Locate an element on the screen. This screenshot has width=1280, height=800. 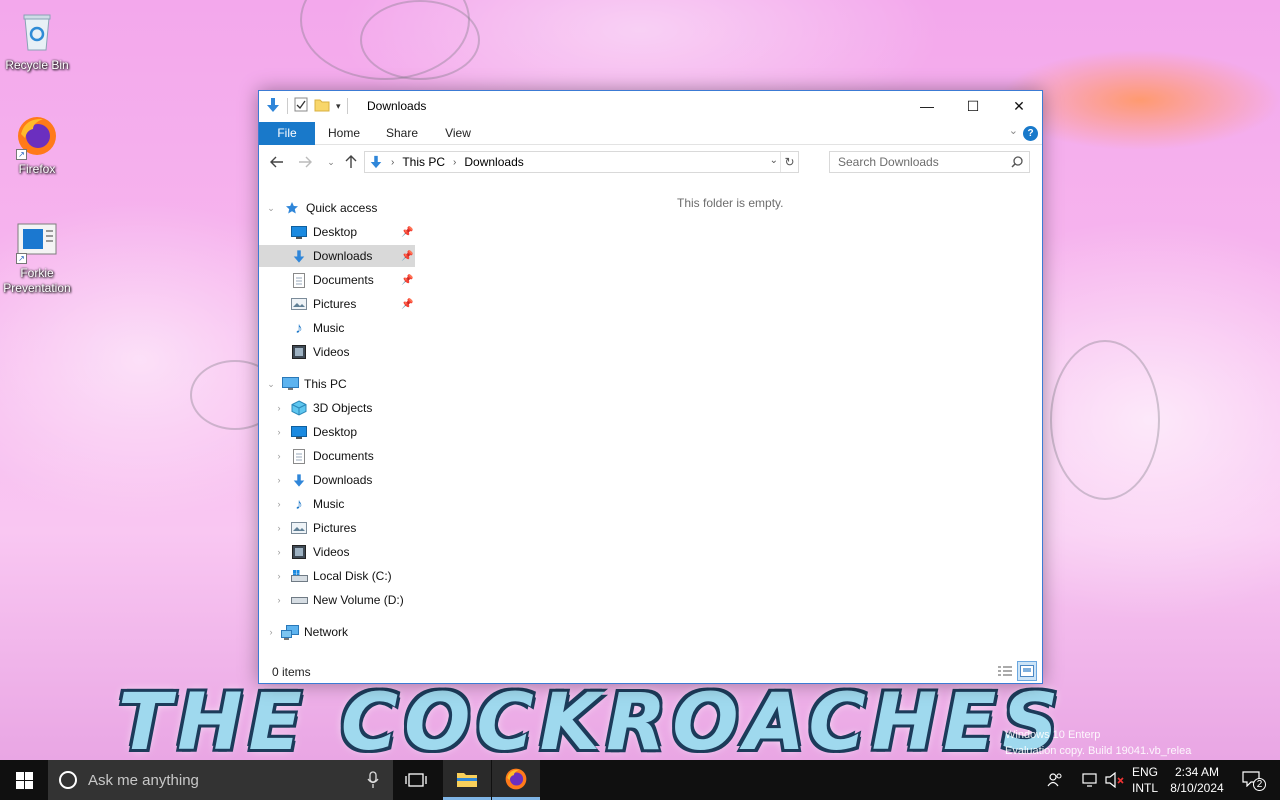
videos-film-icon is located at coordinates (299, 552).